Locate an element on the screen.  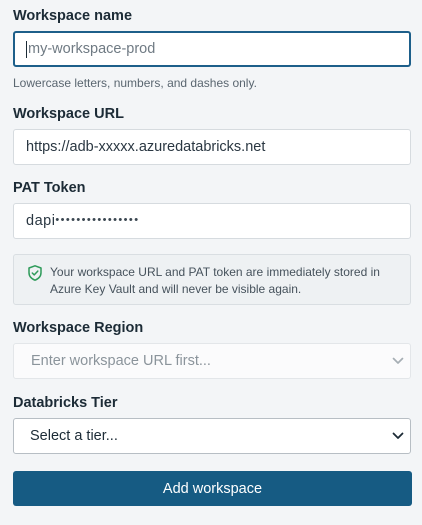
workspace-name-label: Workspace name is located at coordinates (73, 16).